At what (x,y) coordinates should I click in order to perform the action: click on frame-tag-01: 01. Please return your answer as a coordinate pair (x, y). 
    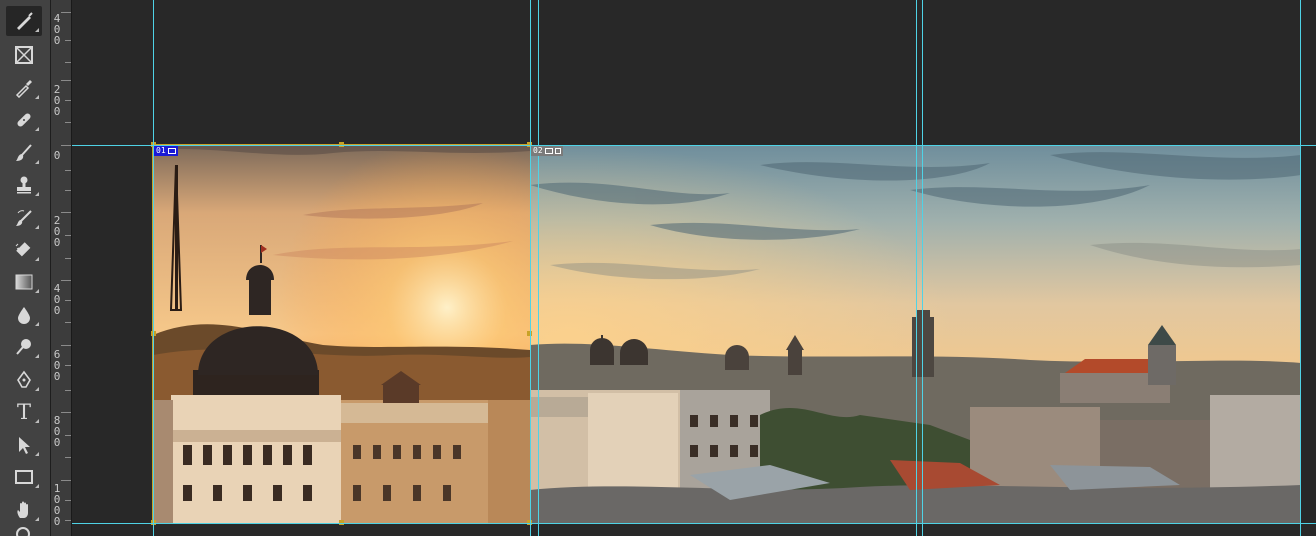
    Looking at the image, I should click on (166, 151).